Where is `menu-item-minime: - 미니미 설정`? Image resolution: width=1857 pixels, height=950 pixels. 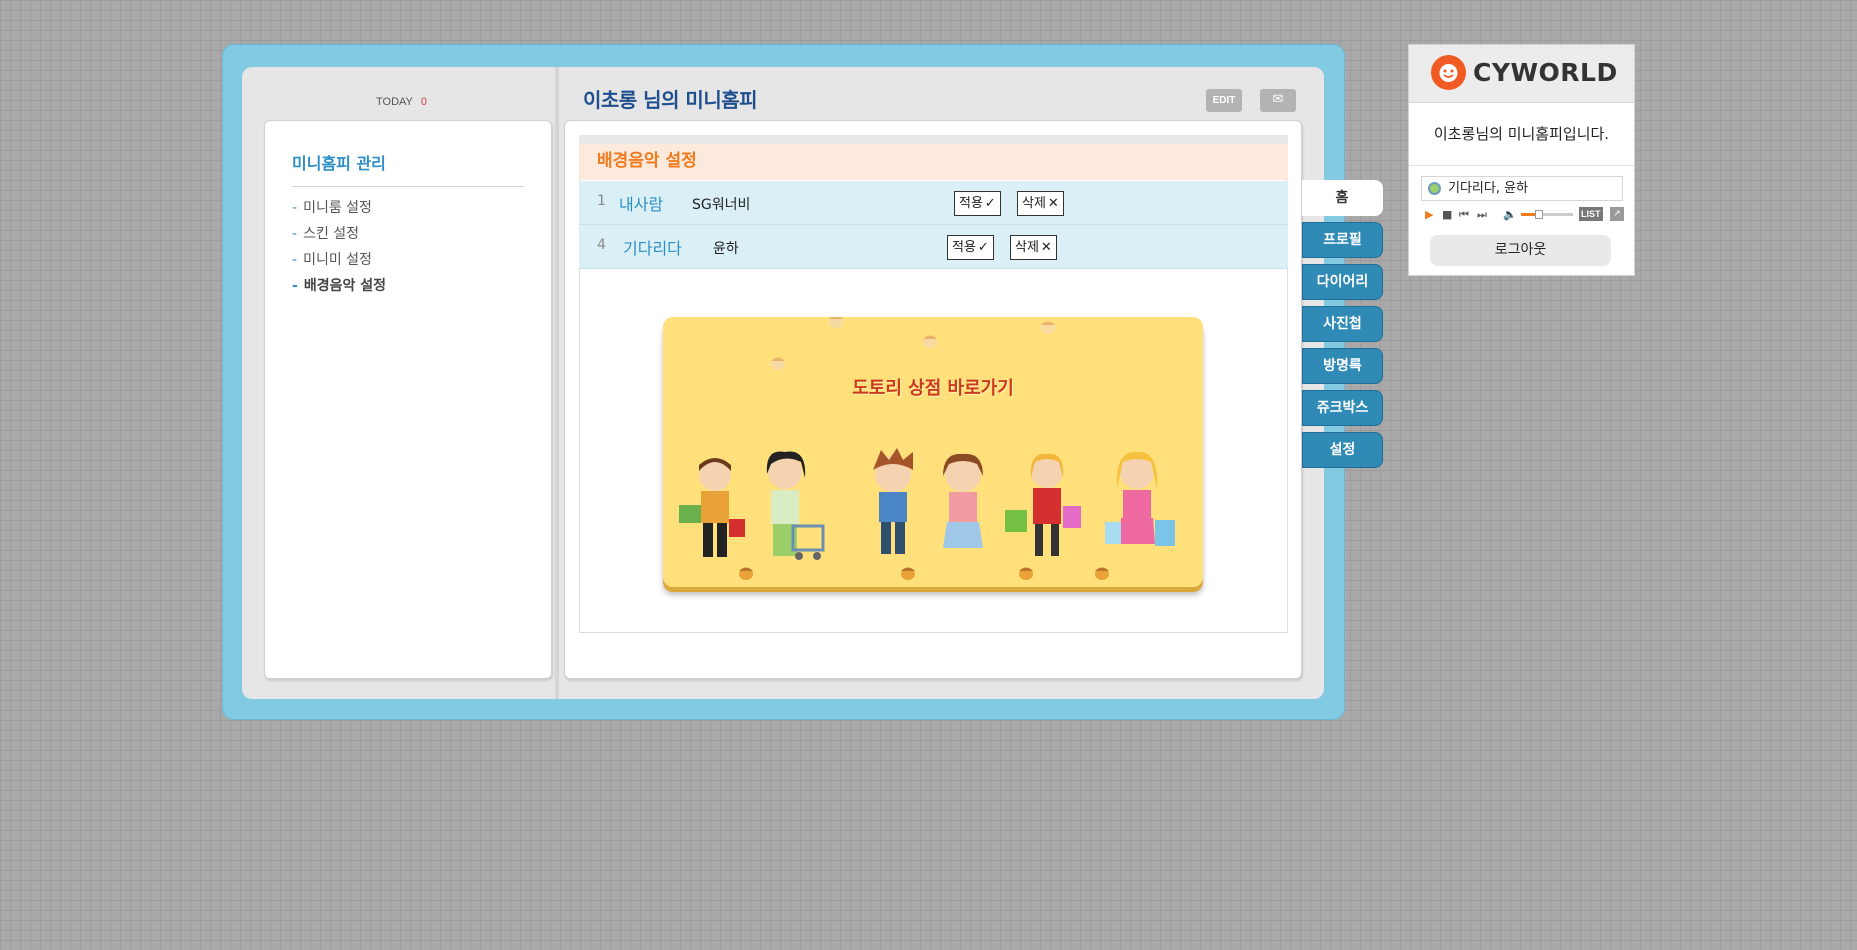
menu-item-minime: - 미니미 설정 is located at coordinates (339, 262).